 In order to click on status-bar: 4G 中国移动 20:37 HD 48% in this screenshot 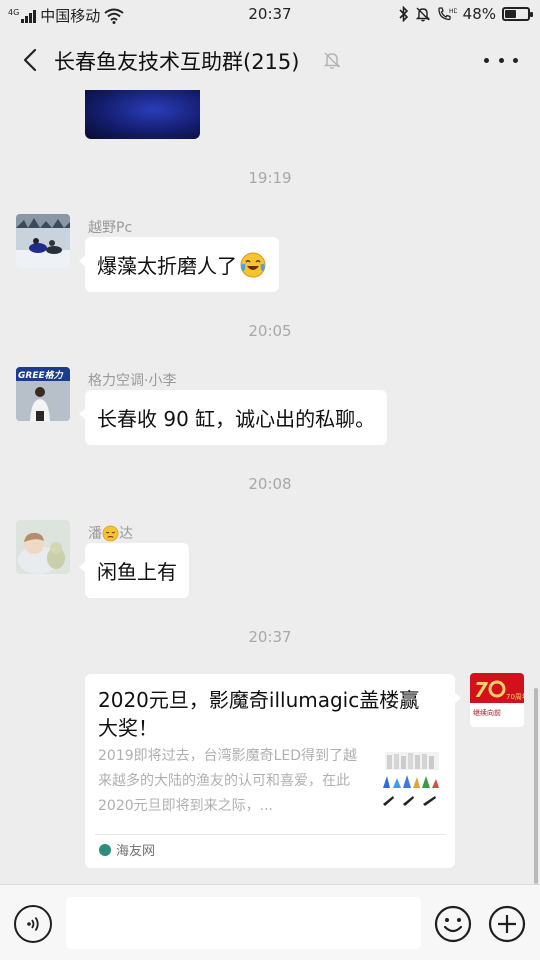, I will do `click(270, 15)`.